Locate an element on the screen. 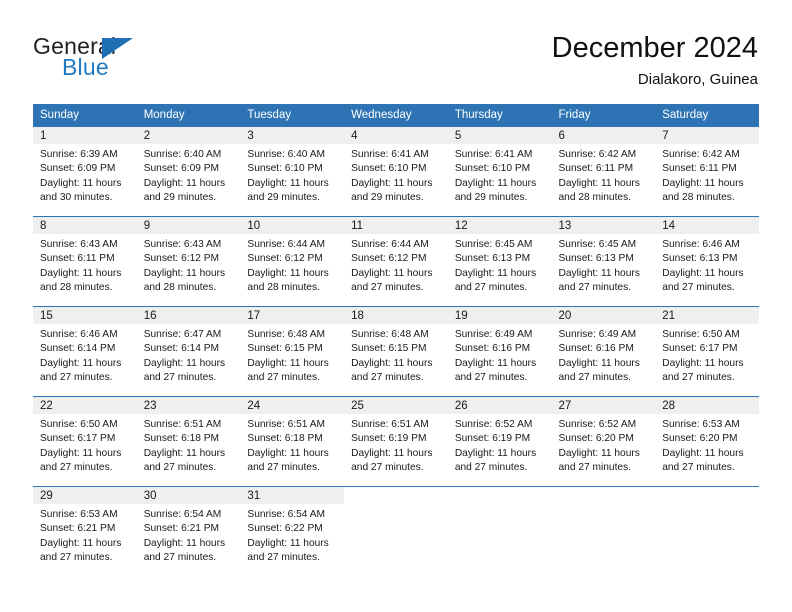  daylight-text-line2: and 30 minutes. is located at coordinates (76, 197).